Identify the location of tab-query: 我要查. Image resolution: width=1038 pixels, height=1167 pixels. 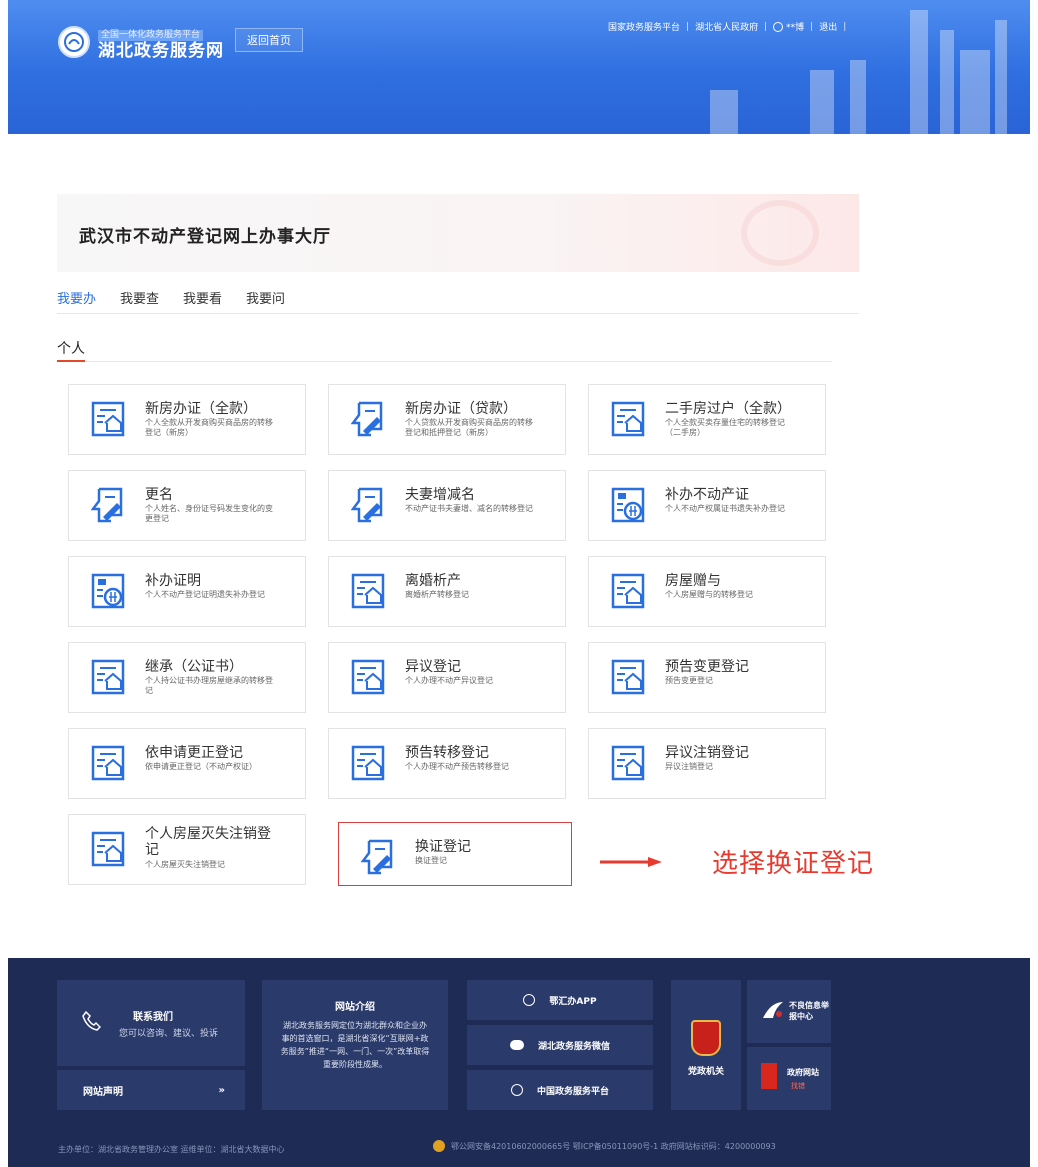
(139, 301).